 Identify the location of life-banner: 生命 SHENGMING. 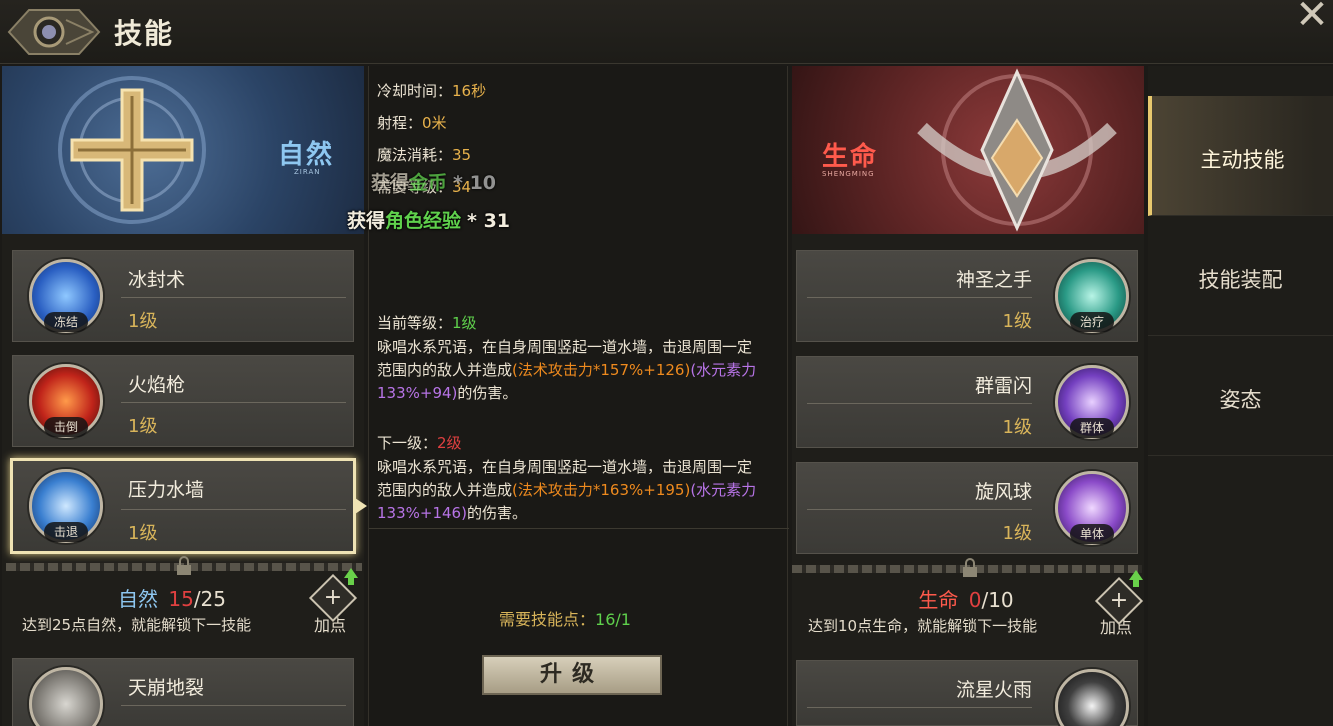
(968, 150).